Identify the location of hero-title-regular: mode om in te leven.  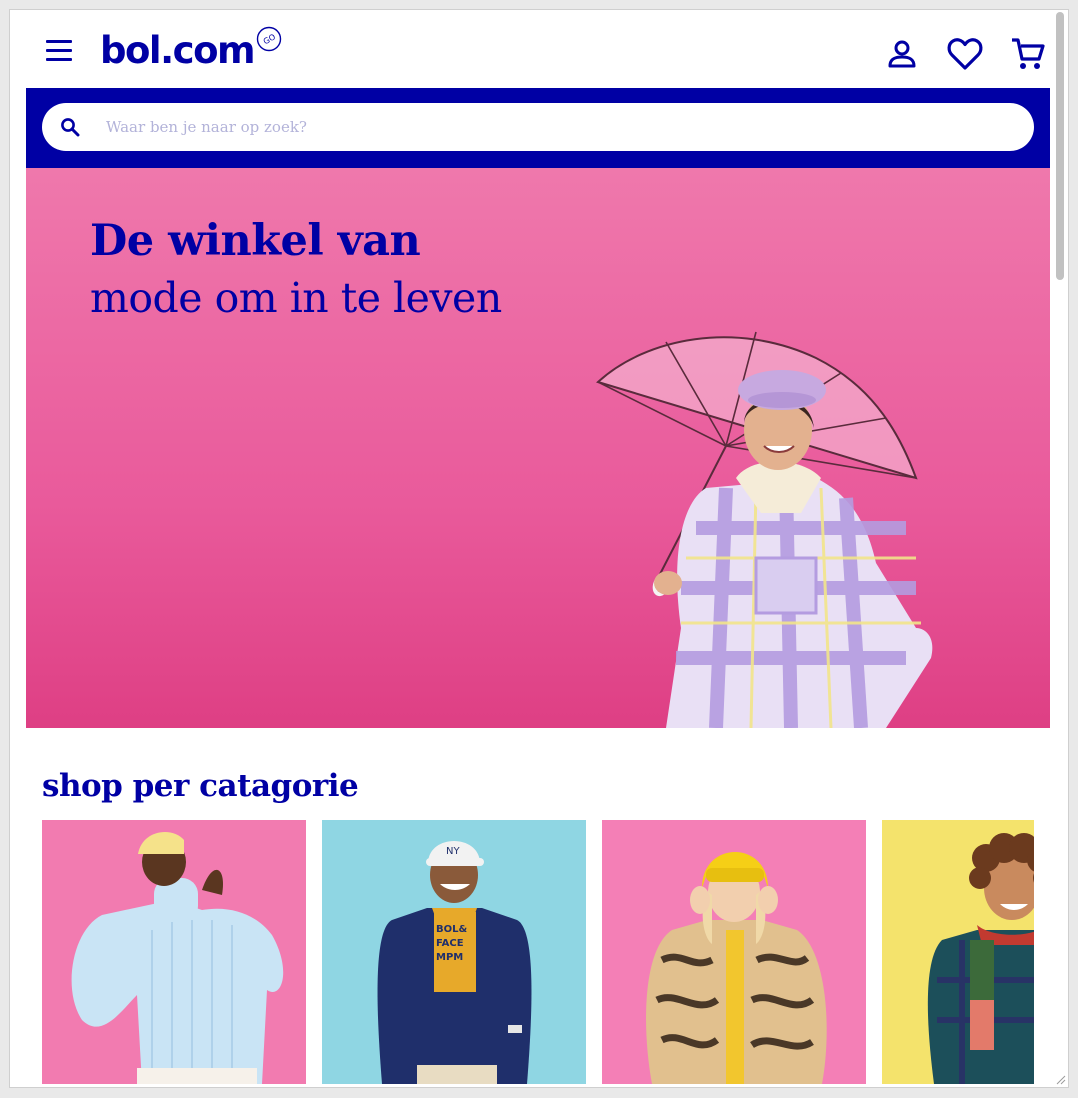
(296, 298).